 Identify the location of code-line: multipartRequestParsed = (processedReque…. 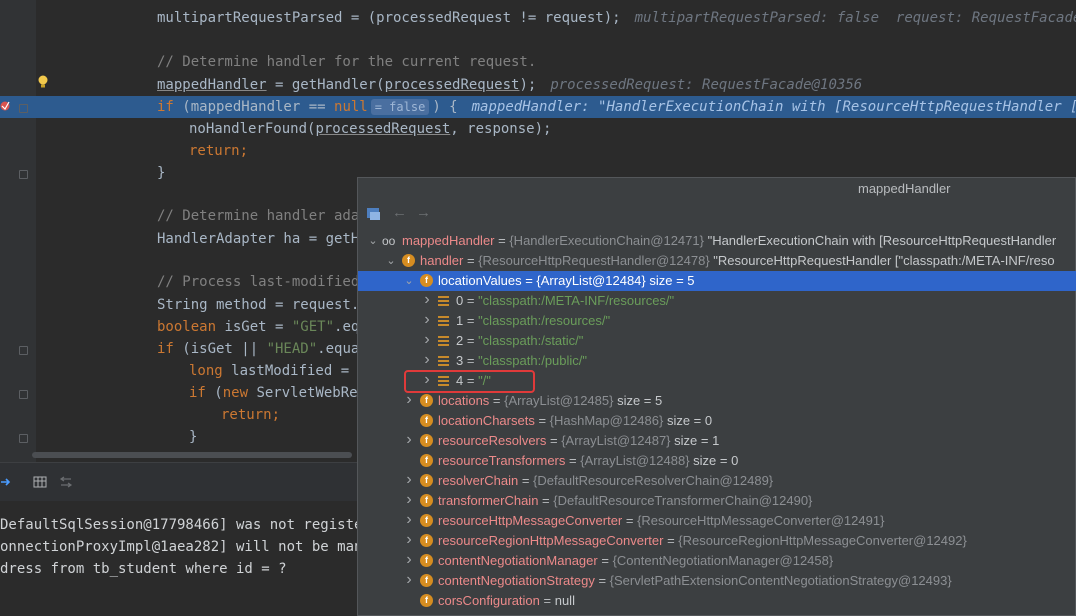
(616, 18).